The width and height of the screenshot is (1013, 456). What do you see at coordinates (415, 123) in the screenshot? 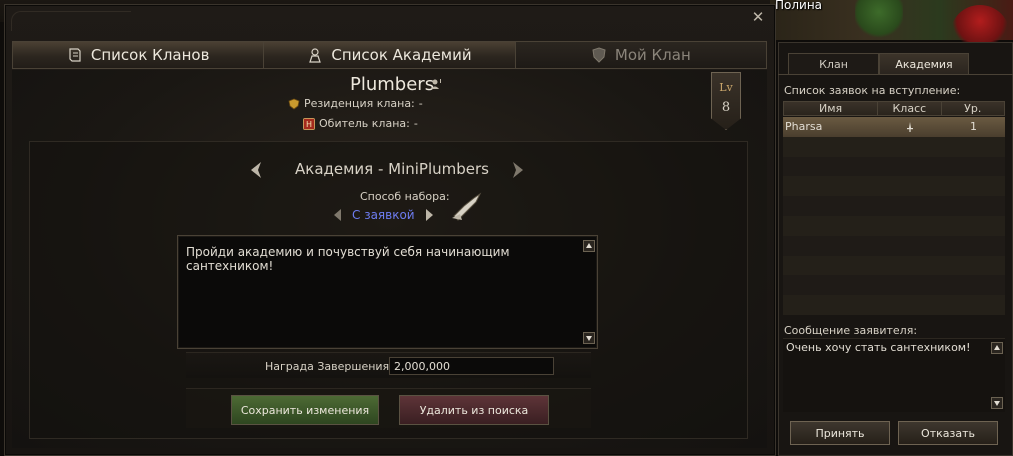
I see `abode-value: -` at bounding box center [415, 123].